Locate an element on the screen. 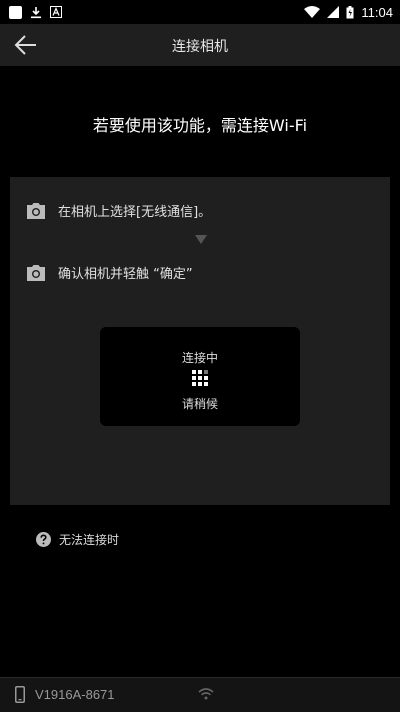  status-time: 11:04 is located at coordinates (377, 12).